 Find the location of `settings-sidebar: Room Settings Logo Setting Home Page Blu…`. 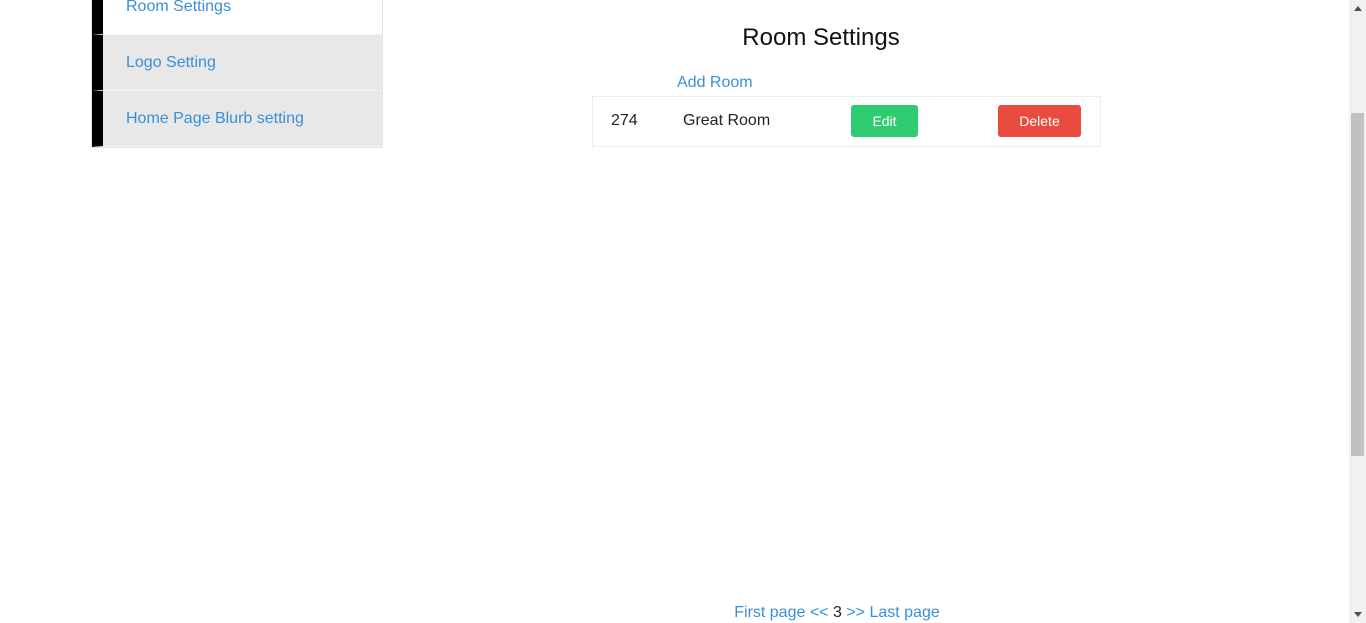

settings-sidebar: Room Settings Logo Setting Home Page Blu… is located at coordinates (237, 74).